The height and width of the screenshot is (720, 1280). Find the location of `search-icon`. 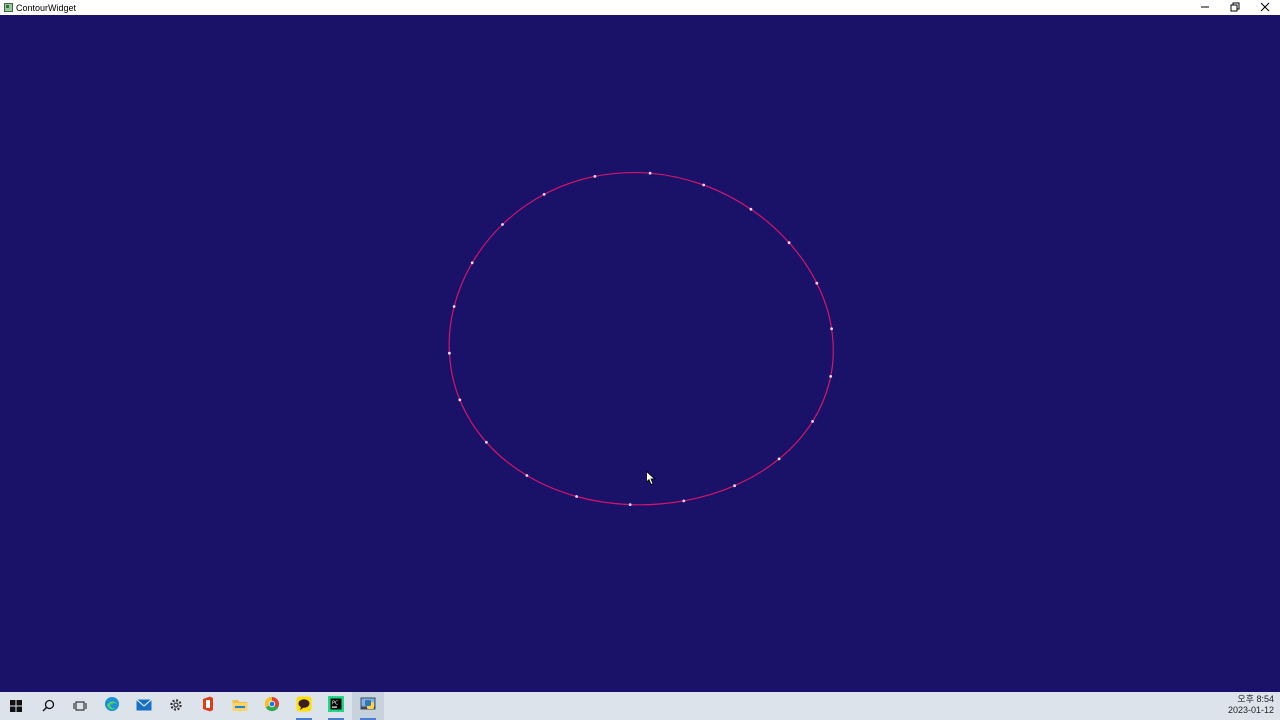

search-icon is located at coordinates (48, 706).